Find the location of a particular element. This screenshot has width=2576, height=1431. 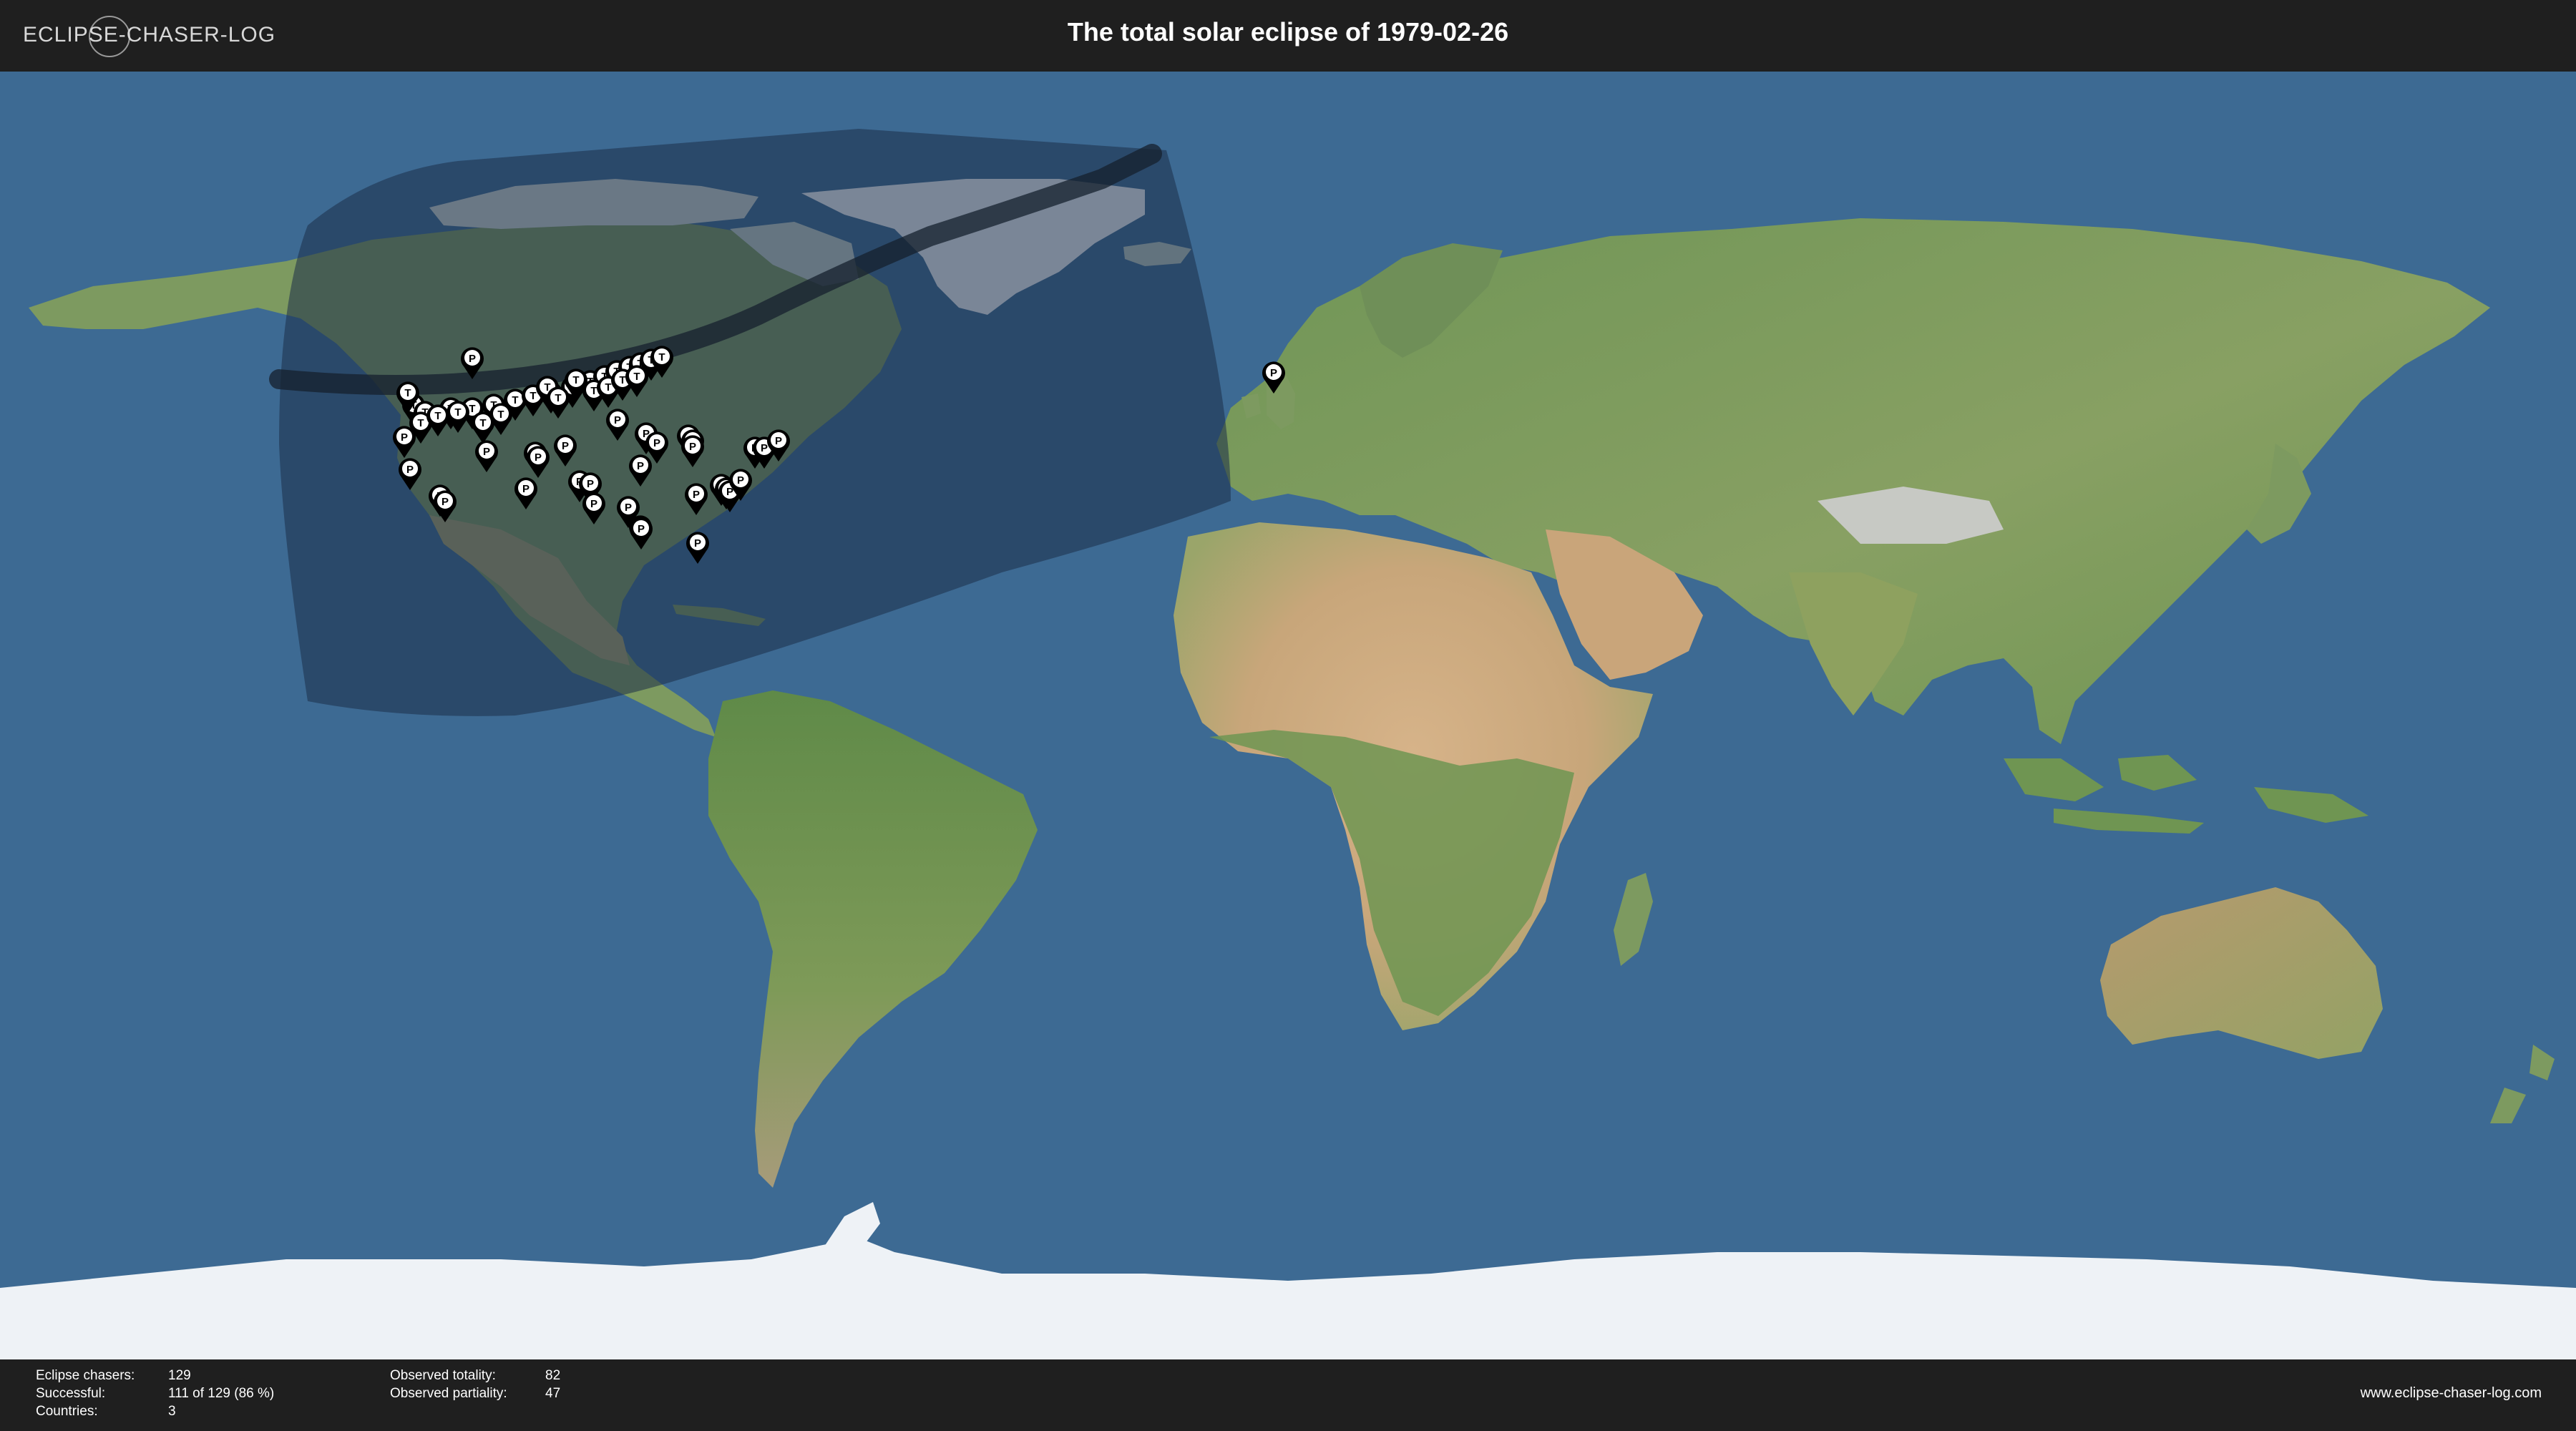

stat-value-partiality: 47 is located at coordinates (553, 1393).